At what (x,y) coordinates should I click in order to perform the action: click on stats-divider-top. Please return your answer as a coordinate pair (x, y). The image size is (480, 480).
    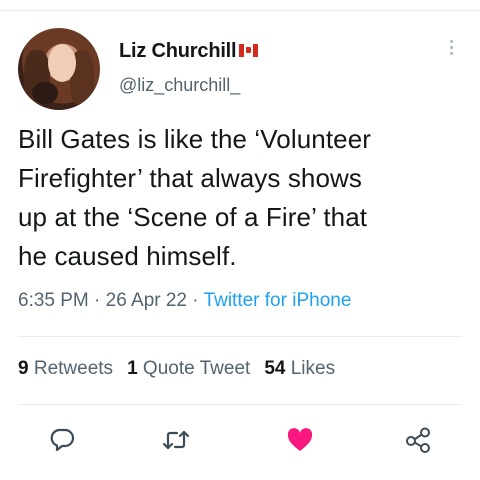
    Looking at the image, I should click on (240, 336).